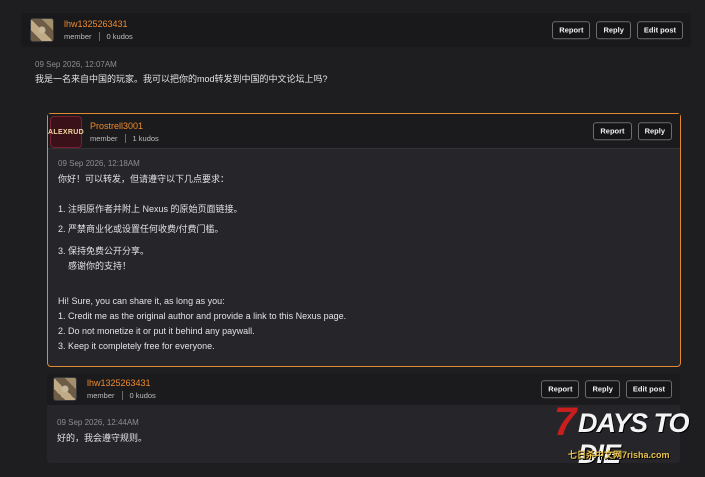 This screenshot has height=477, width=705. What do you see at coordinates (141, 229) in the screenshot?
I see `post-line: 2. 严禁商业化或设置任何收费/付费门槛。` at bounding box center [141, 229].